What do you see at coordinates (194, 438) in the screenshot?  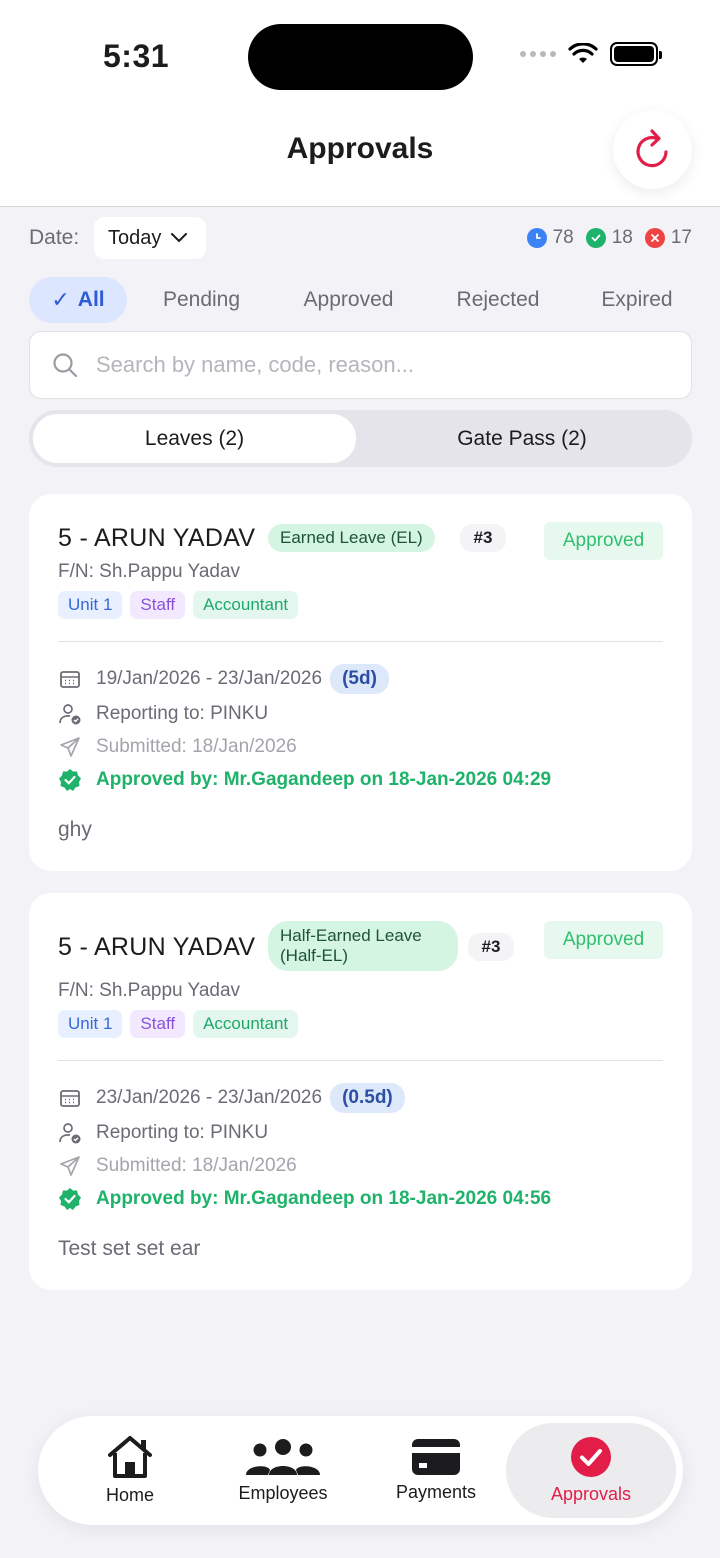 I see `segment-leaves: Leaves (2)` at bounding box center [194, 438].